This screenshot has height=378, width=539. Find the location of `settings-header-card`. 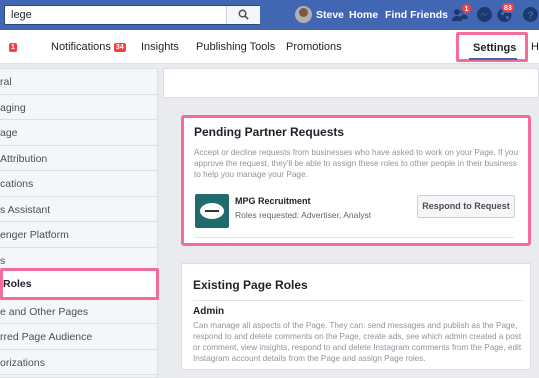

settings-header-card is located at coordinates (351, 83).